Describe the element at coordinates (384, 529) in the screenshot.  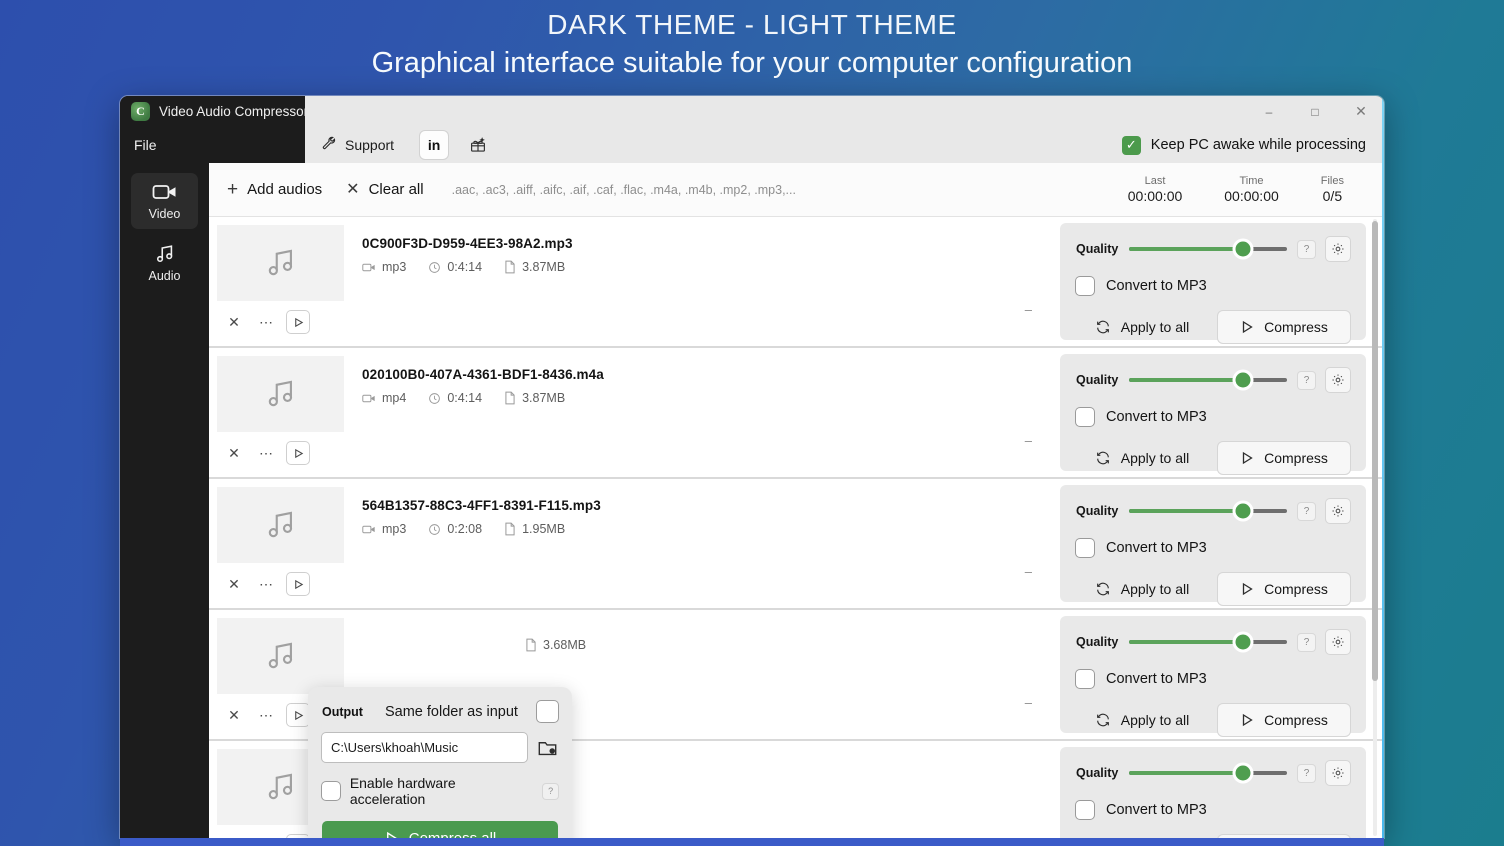
I see `file-format-tag: mp3` at that location.